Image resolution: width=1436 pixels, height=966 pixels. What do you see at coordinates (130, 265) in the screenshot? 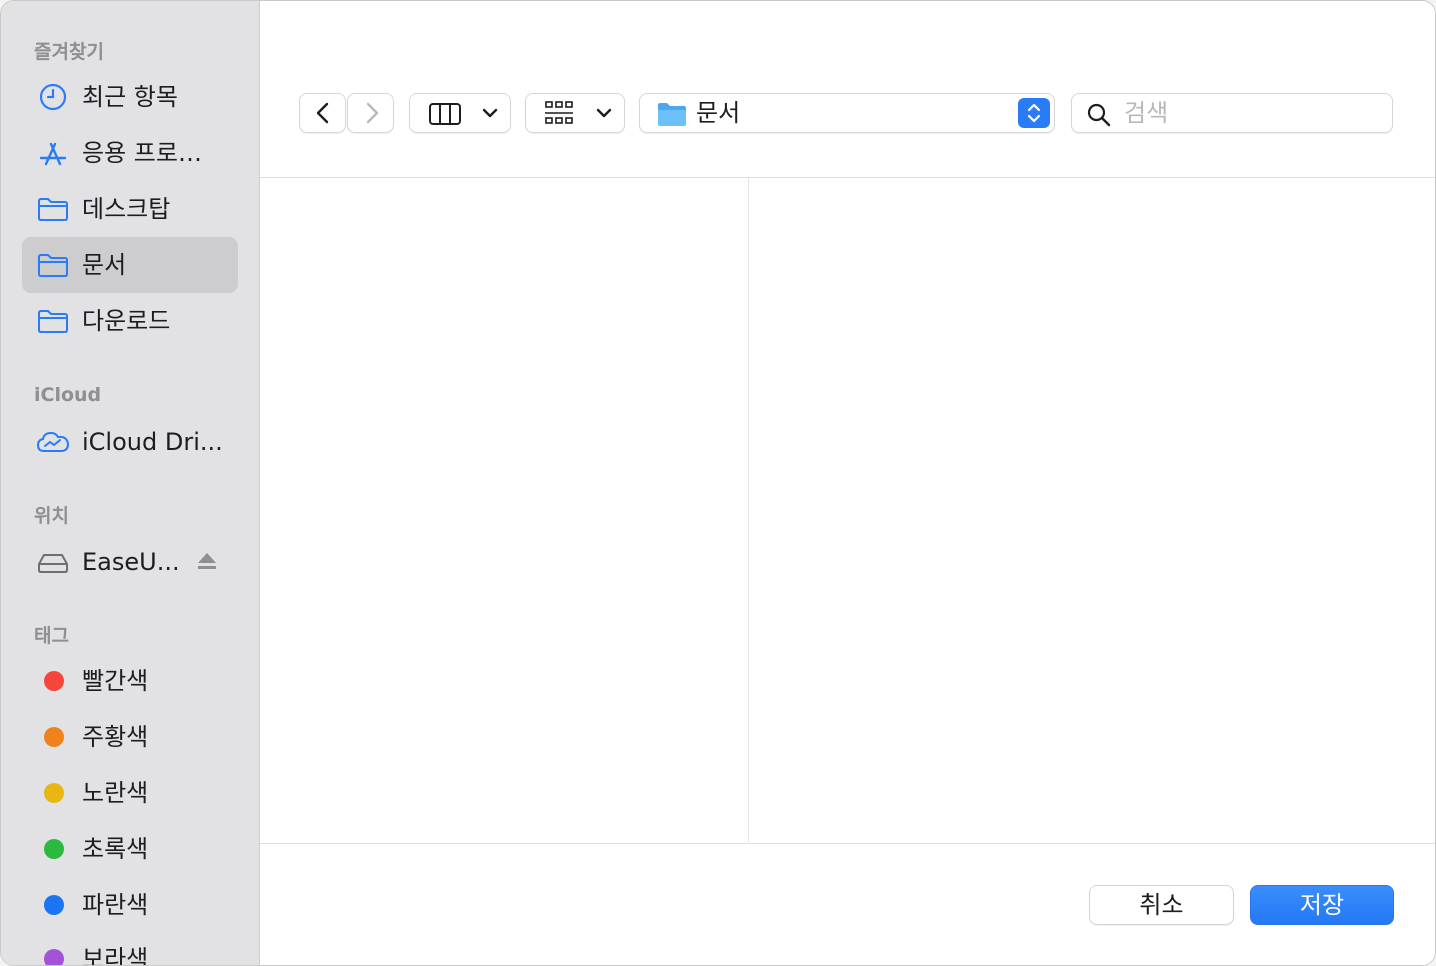
I see `sidebar-item-documents: 문서` at bounding box center [130, 265].